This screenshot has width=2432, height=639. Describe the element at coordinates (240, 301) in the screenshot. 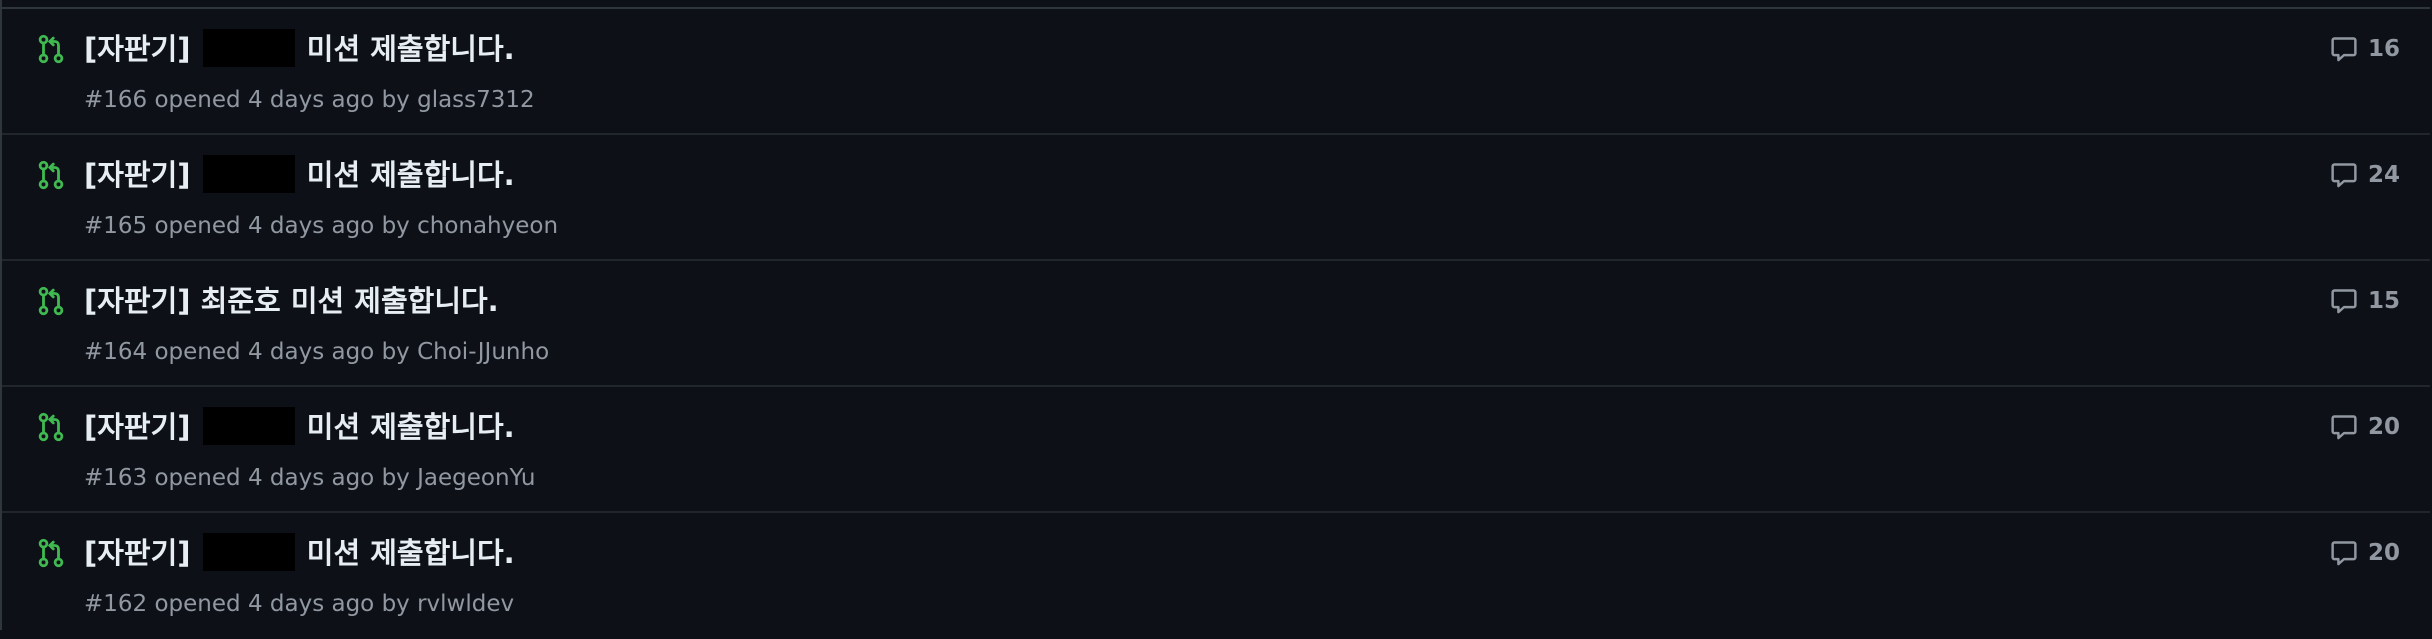

I see `pr-title-name: 최준호` at that location.